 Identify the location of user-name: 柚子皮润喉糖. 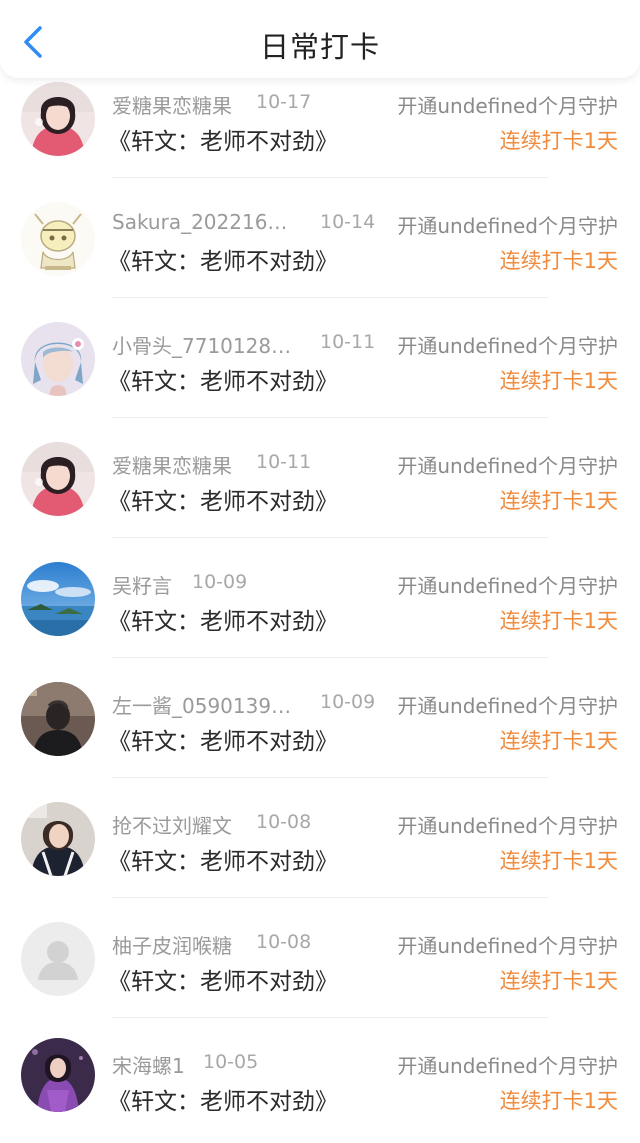
(172, 944).